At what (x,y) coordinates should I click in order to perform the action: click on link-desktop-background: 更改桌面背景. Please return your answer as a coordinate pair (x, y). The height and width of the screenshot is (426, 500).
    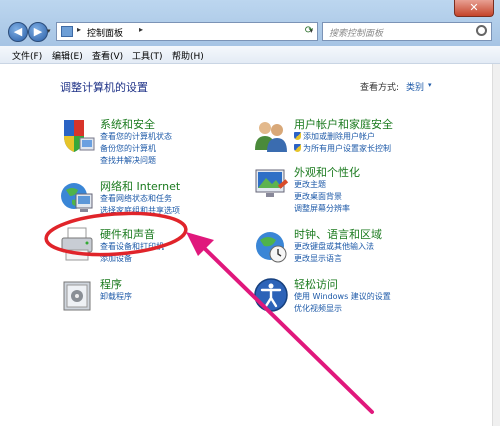
    Looking at the image, I should click on (318, 196).